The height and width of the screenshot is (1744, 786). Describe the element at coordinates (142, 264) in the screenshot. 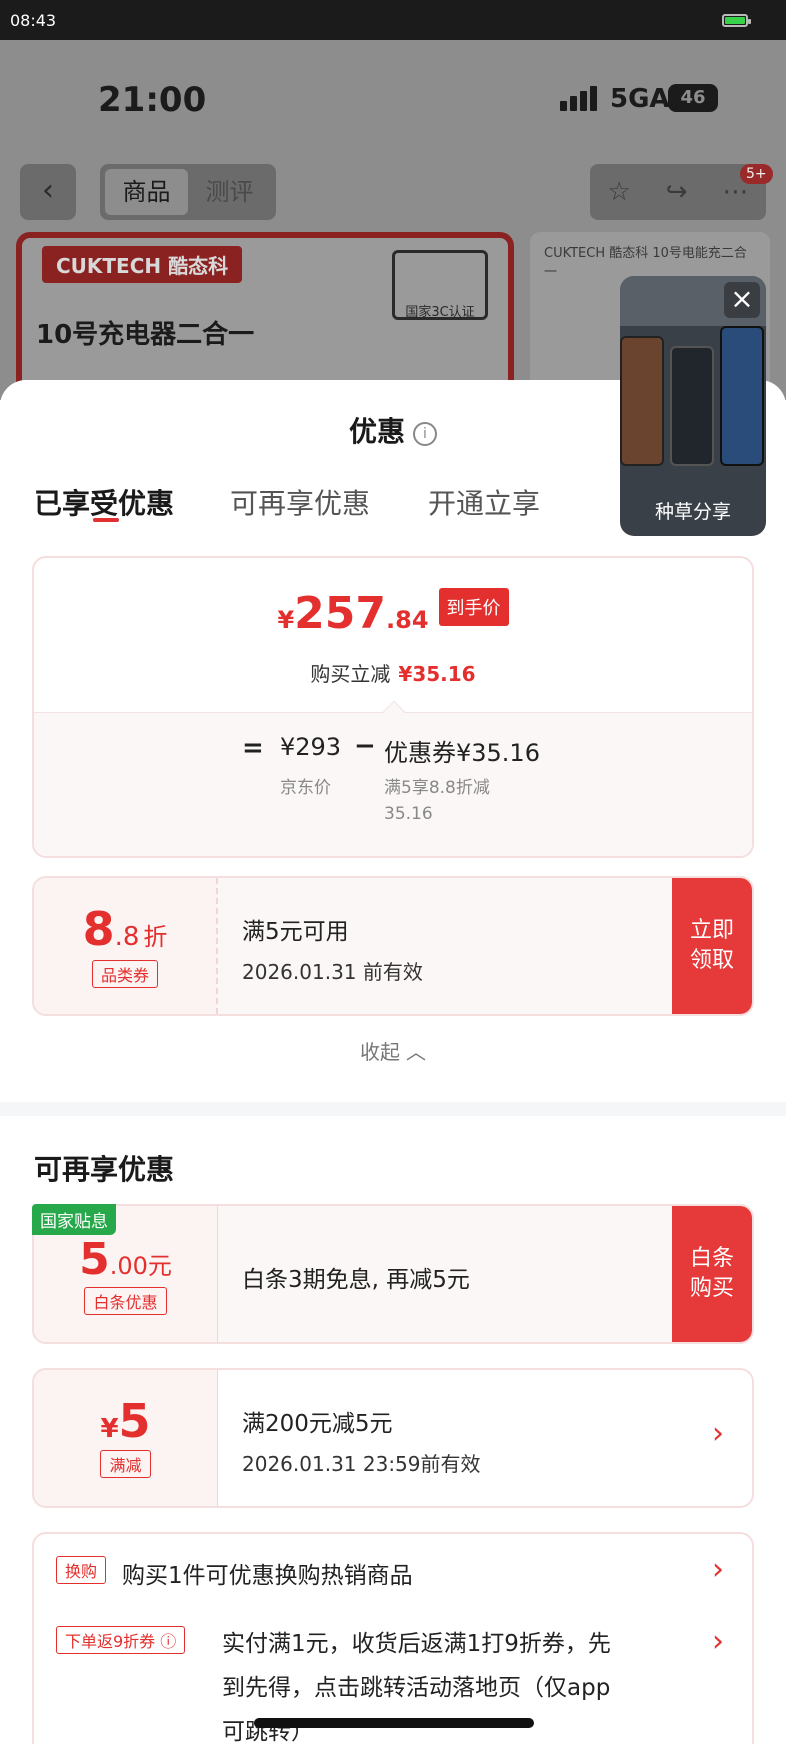

I see `brand-logo: CUKTECH 酷态科` at that location.